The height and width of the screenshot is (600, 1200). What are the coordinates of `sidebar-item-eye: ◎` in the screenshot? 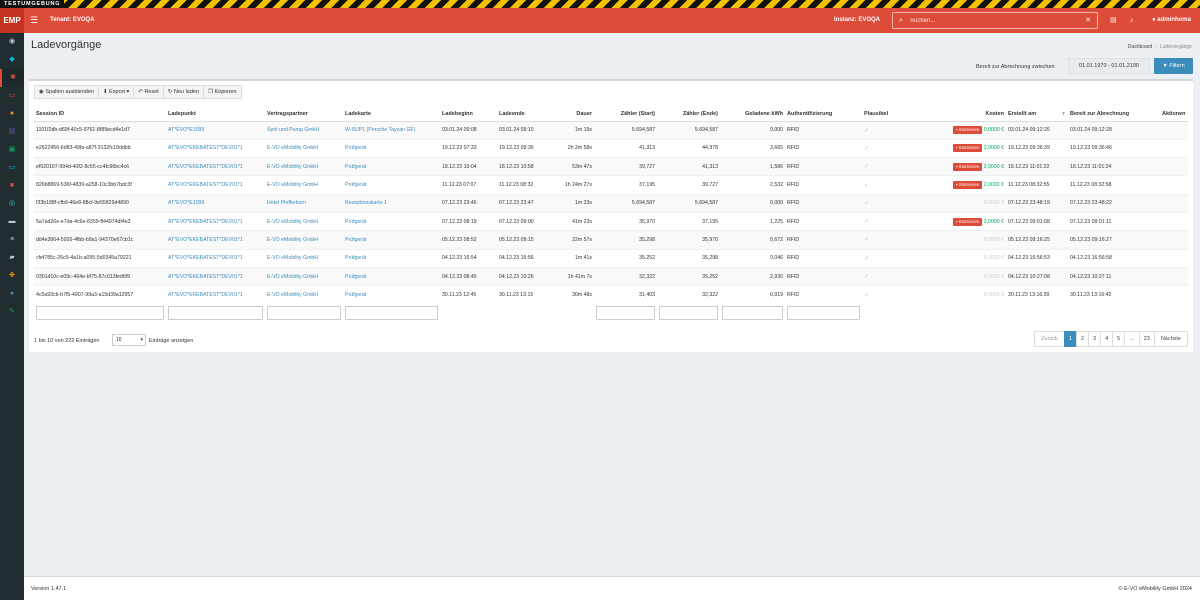 It's located at (12, 204).